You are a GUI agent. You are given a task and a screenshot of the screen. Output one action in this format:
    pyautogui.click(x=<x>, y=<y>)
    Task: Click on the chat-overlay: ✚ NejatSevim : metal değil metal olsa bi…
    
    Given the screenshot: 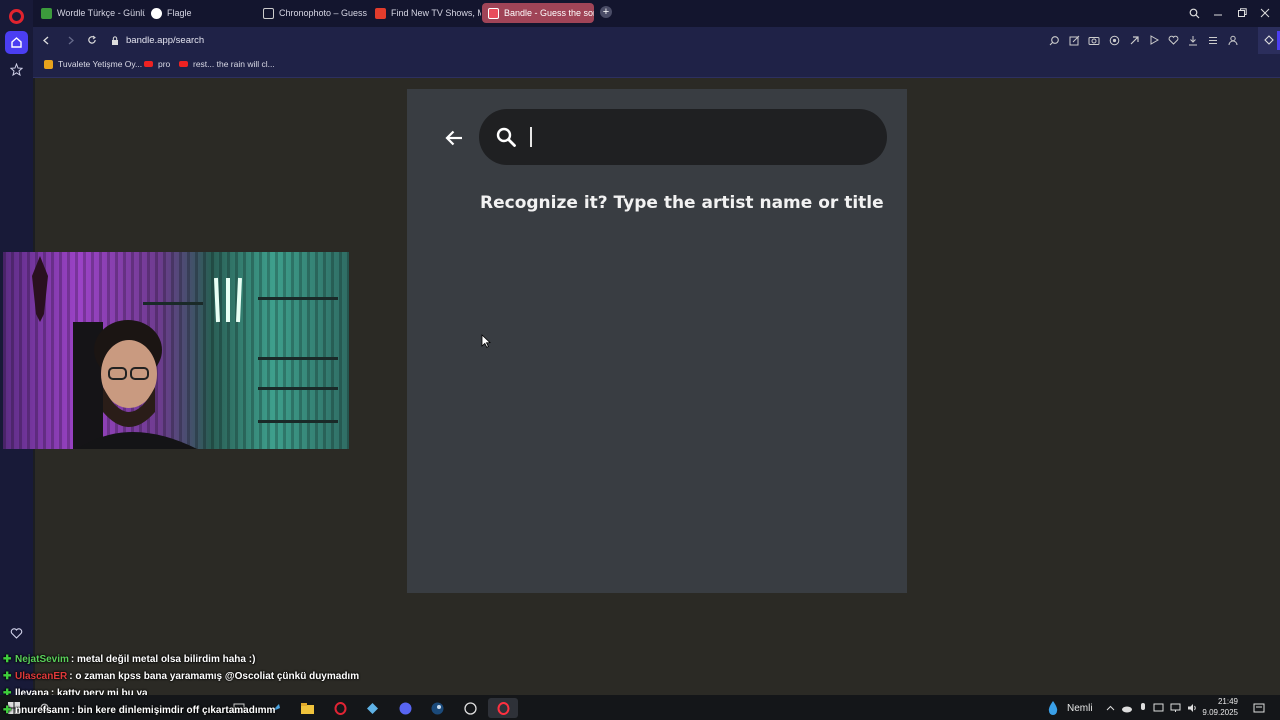 What is the action you would take?
    pyautogui.click(x=213, y=685)
    